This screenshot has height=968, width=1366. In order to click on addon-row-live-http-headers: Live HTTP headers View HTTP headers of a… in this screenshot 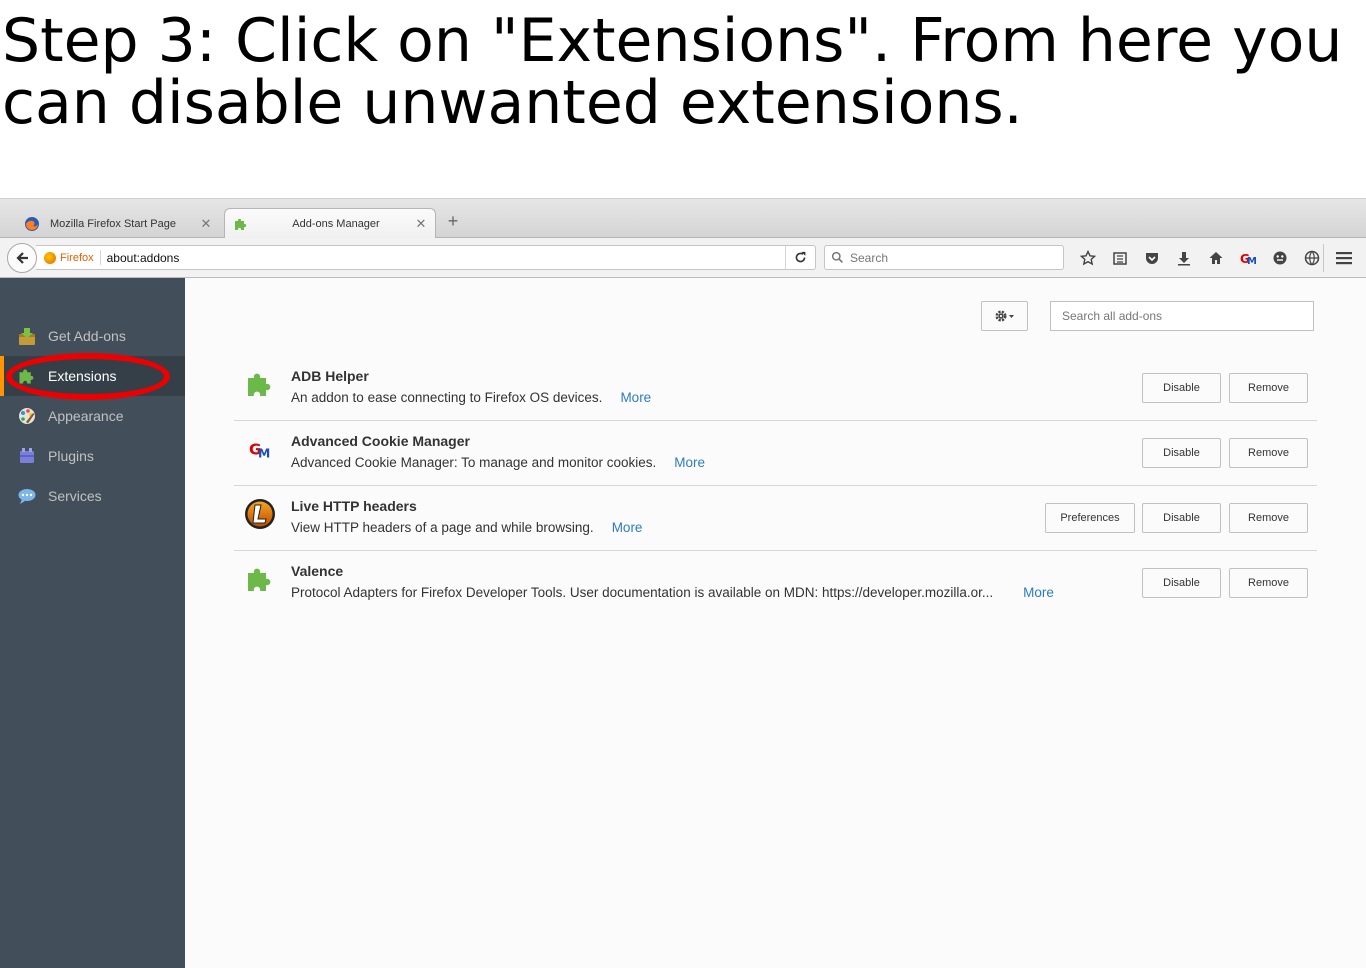, I will do `click(775, 518)`.